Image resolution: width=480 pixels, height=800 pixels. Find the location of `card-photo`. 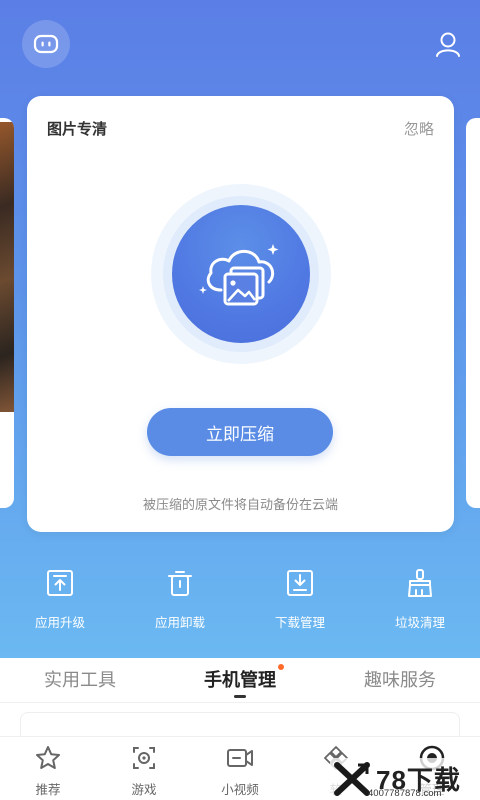

card-photo is located at coordinates (7, 267).